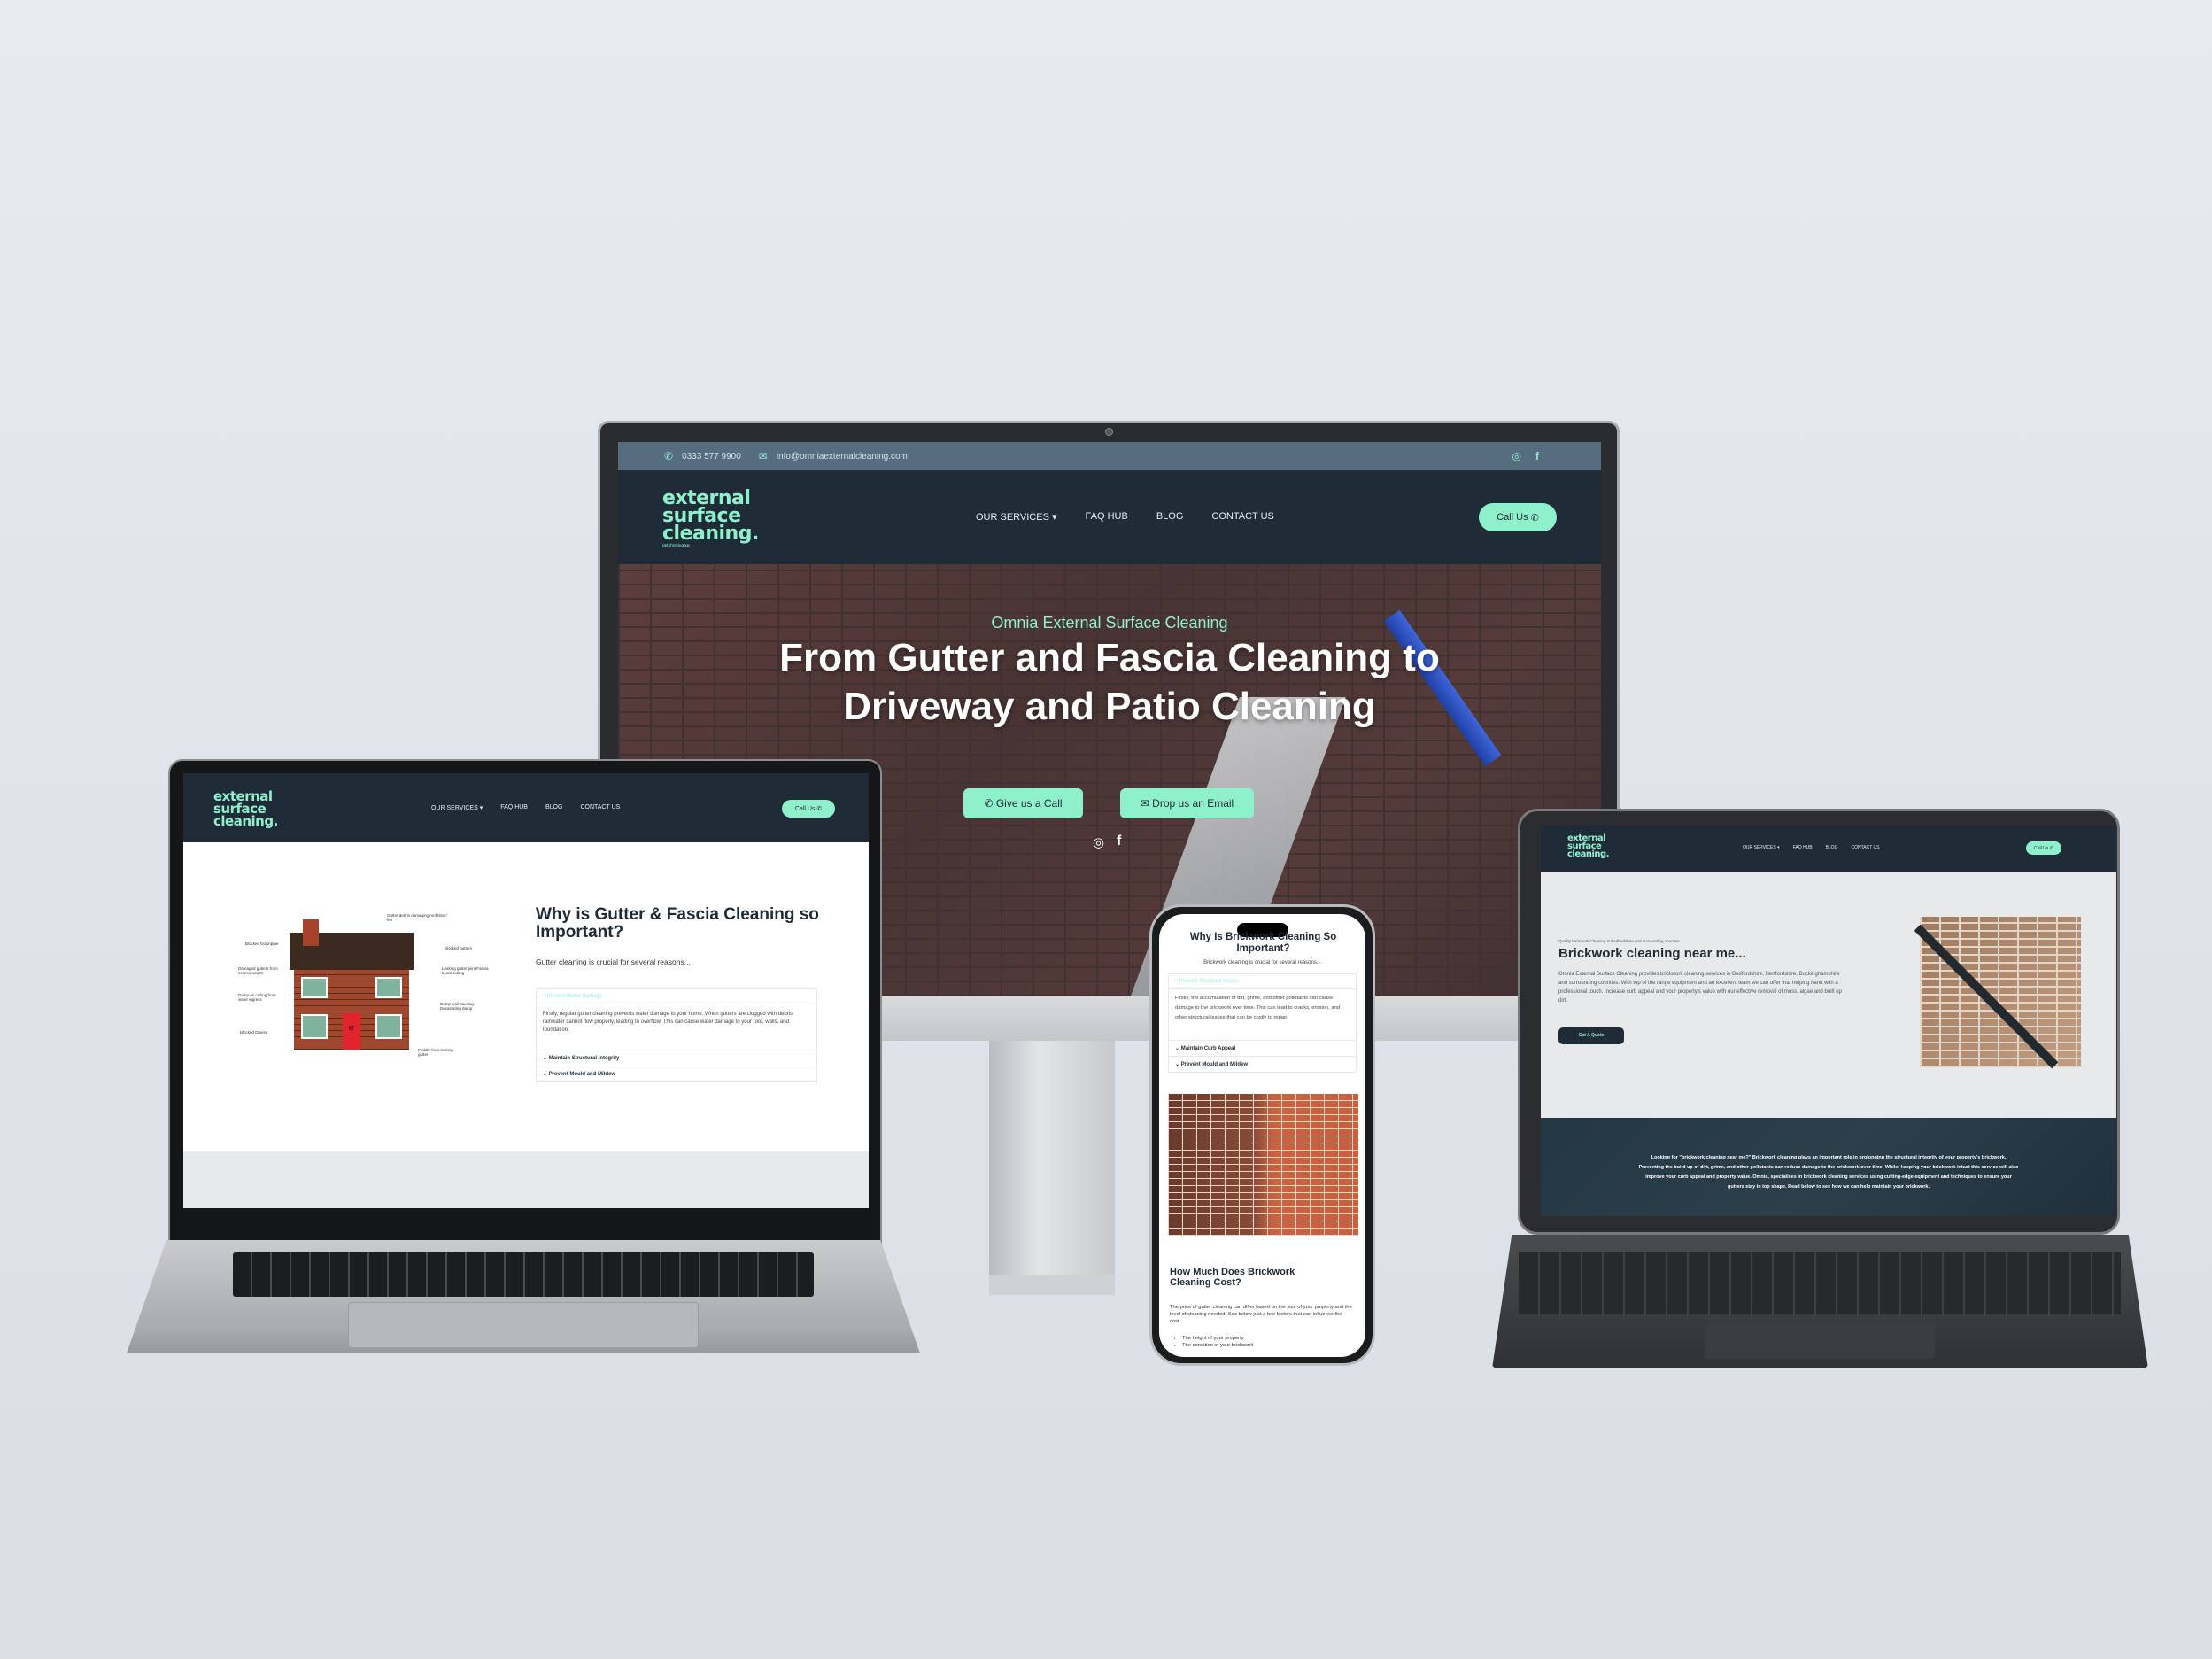 This screenshot has width=2212, height=1659. Describe the element at coordinates (1109, 657) in the screenshot. I see `hero-title-line: From Gutter and Fascia Cleaning to` at that location.